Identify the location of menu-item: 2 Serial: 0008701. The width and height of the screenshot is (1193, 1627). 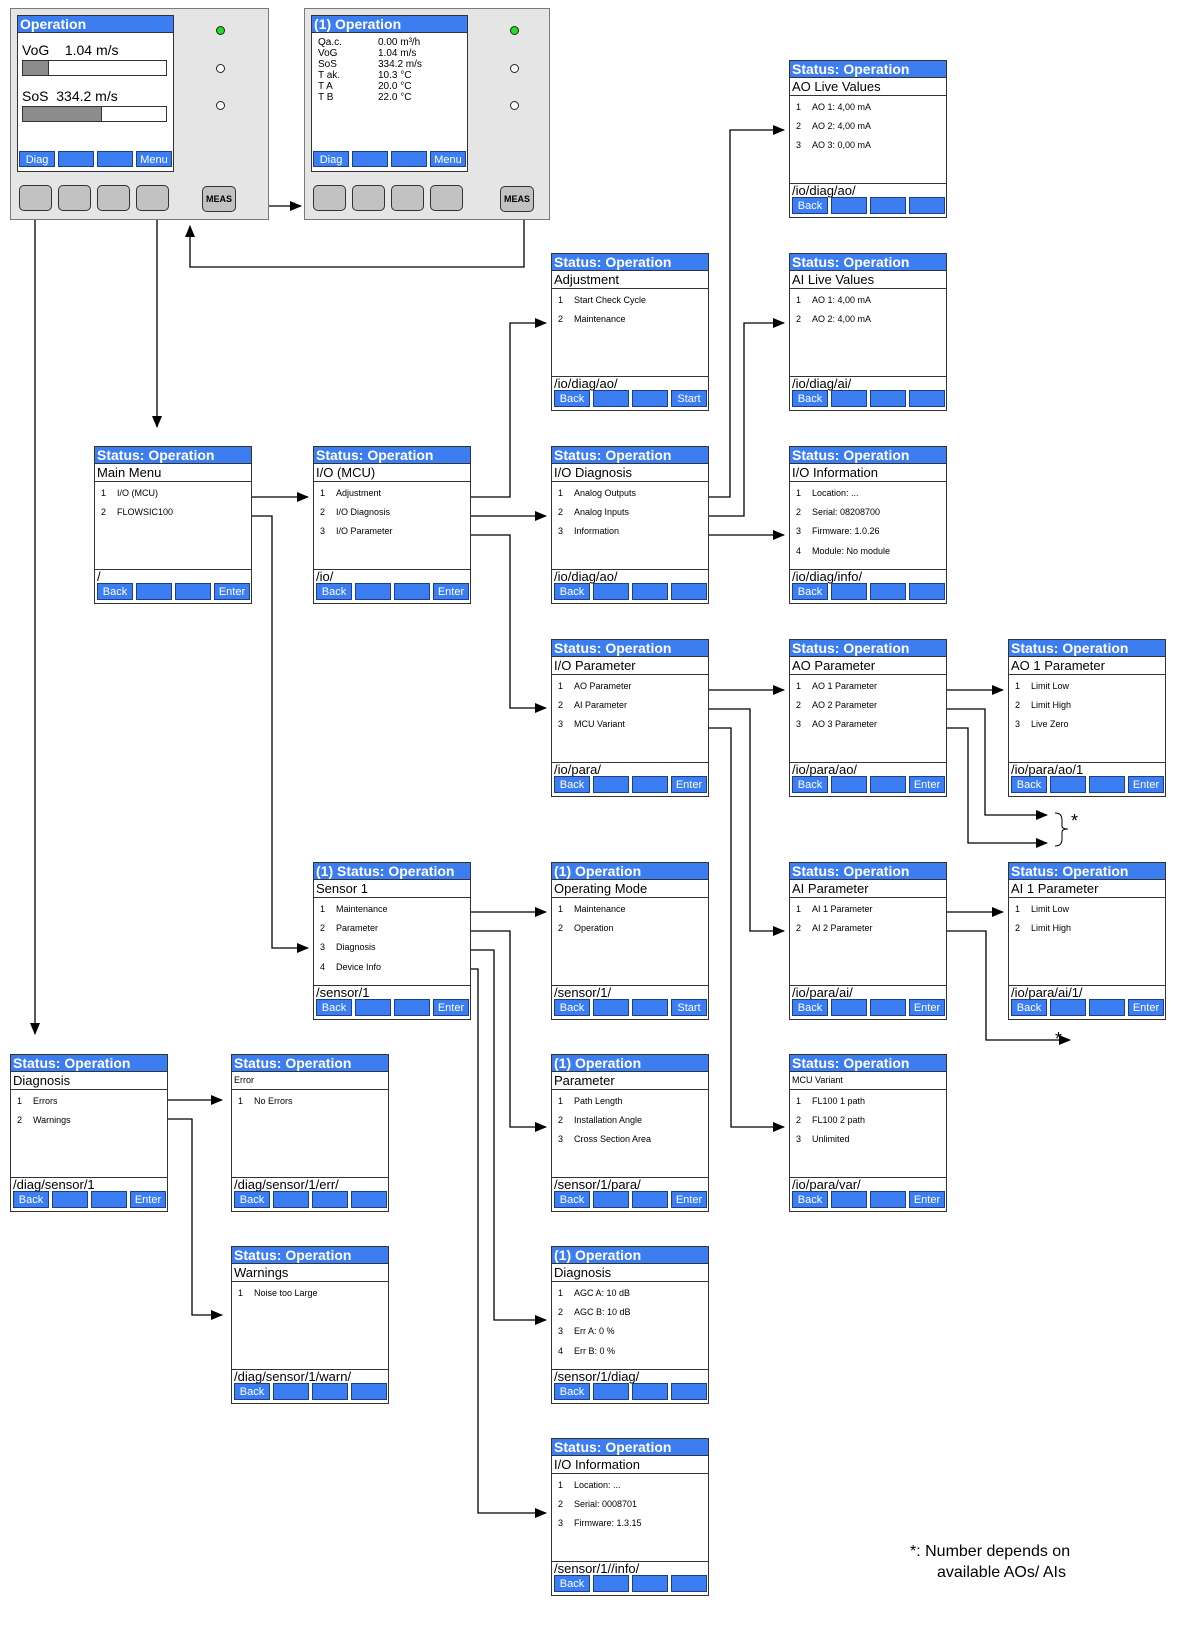
(630, 1504).